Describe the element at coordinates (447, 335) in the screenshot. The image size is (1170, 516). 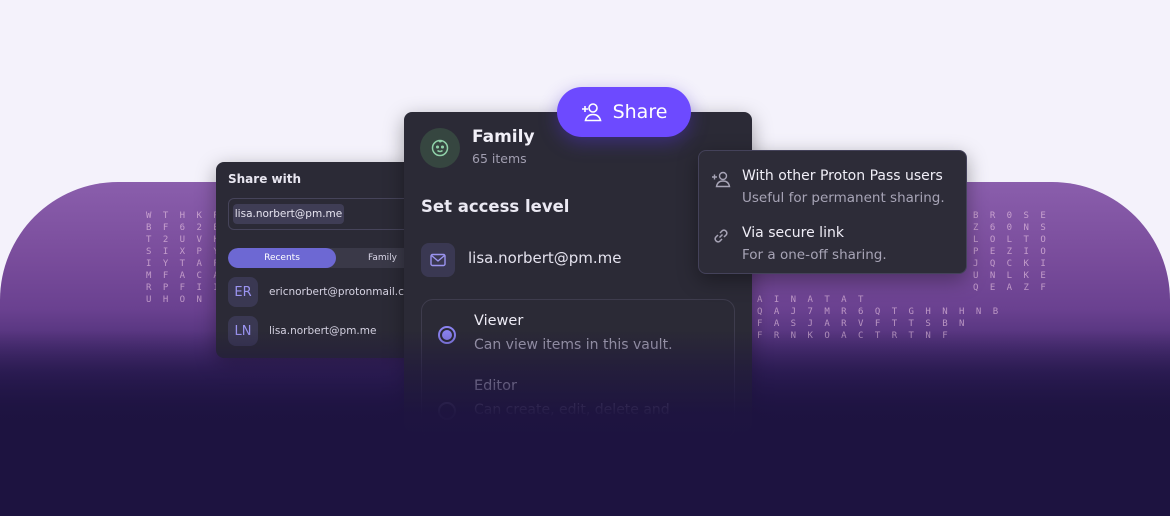
I see `viewer-radio` at that location.